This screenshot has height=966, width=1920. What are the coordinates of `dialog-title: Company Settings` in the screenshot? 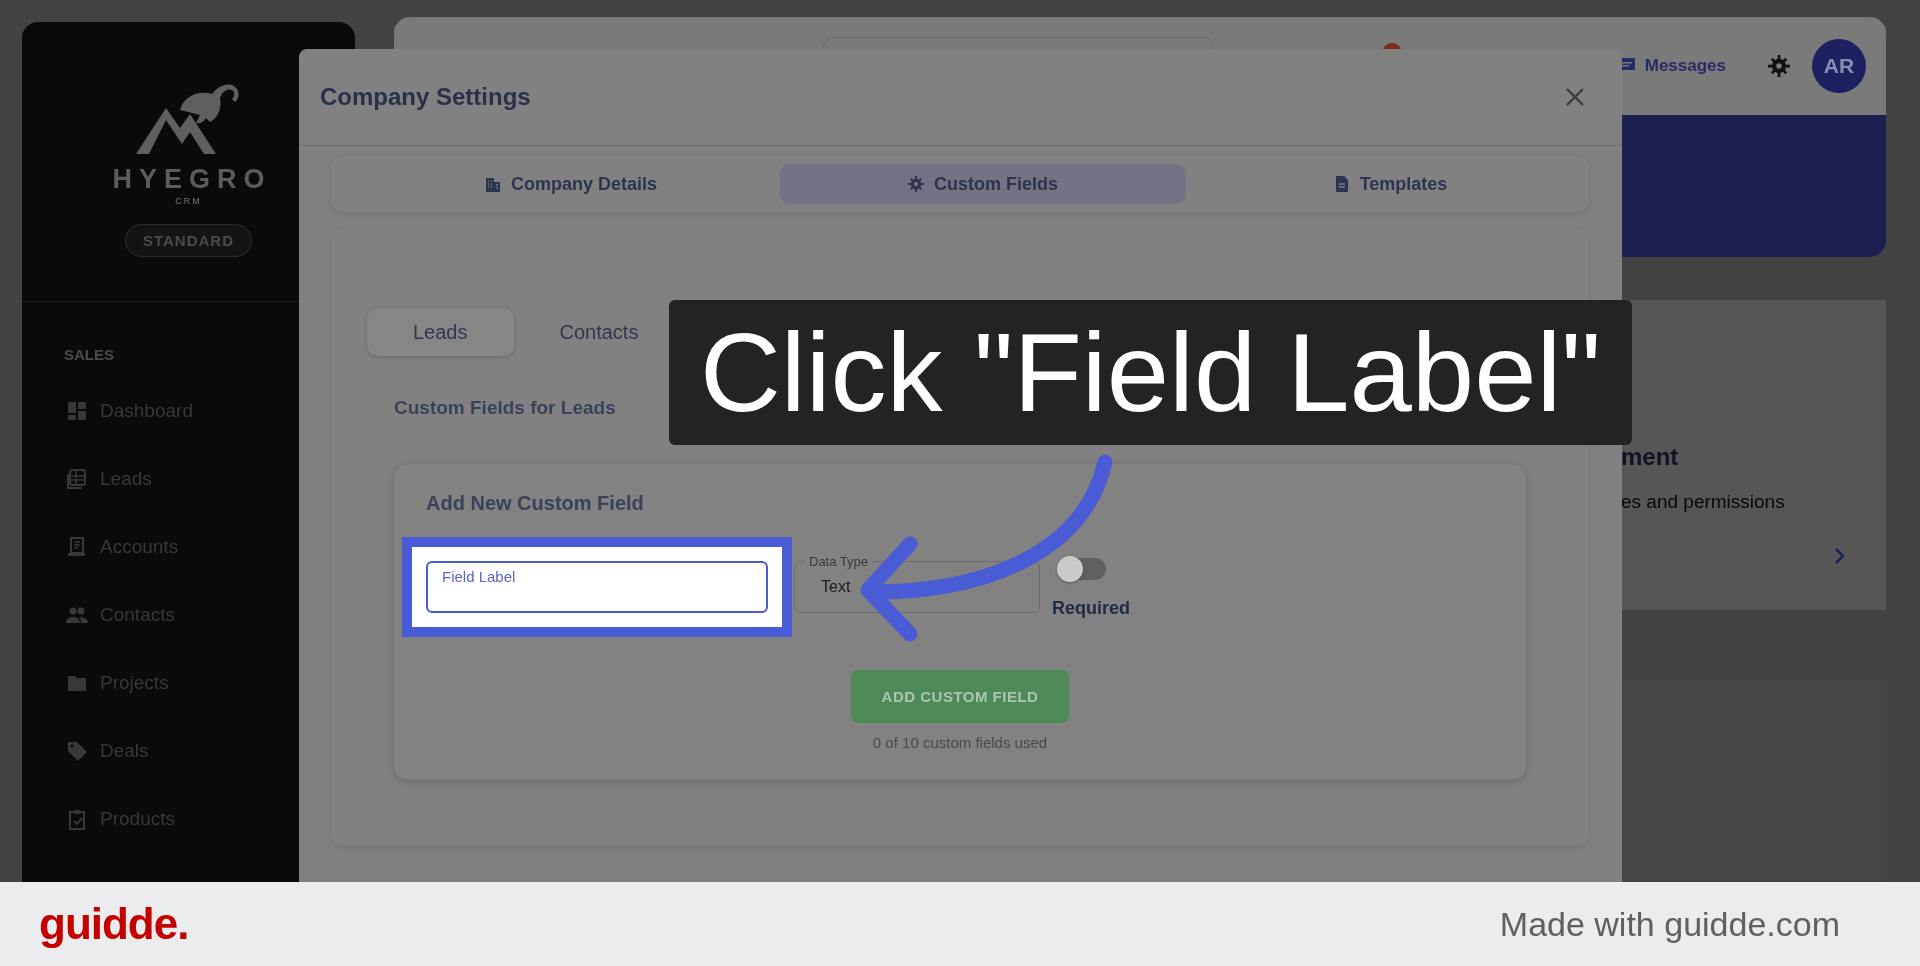 It's located at (425, 97).